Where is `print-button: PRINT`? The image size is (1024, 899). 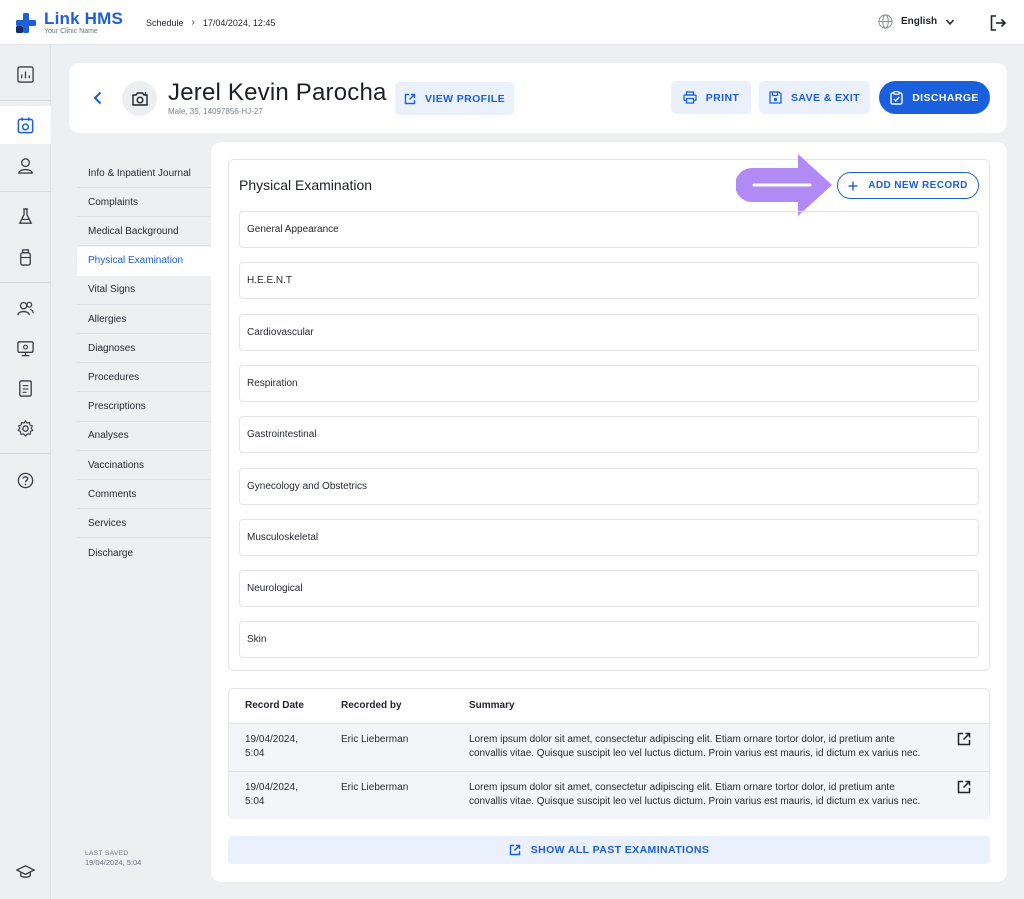
print-button: PRINT is located at coordinates (711, 97).